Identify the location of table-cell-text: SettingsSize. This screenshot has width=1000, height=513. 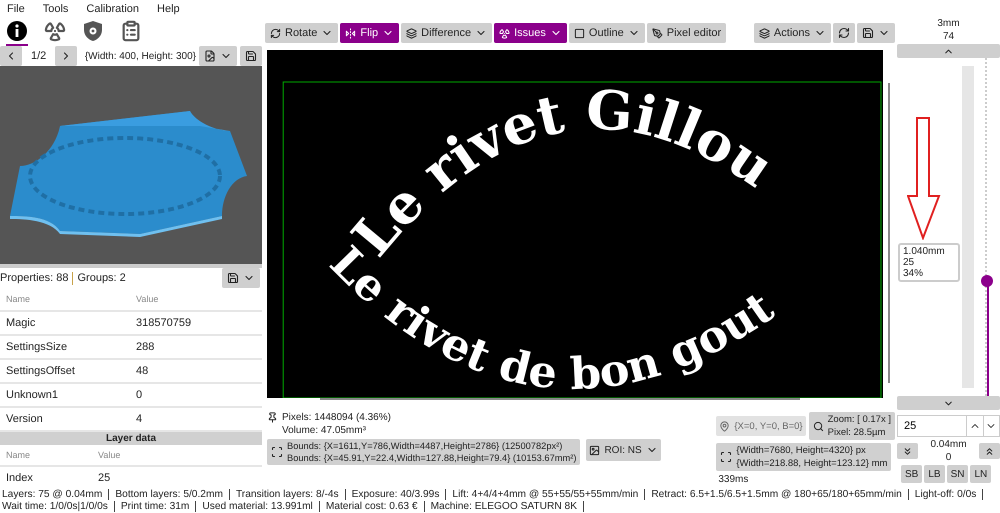
(36, 347).